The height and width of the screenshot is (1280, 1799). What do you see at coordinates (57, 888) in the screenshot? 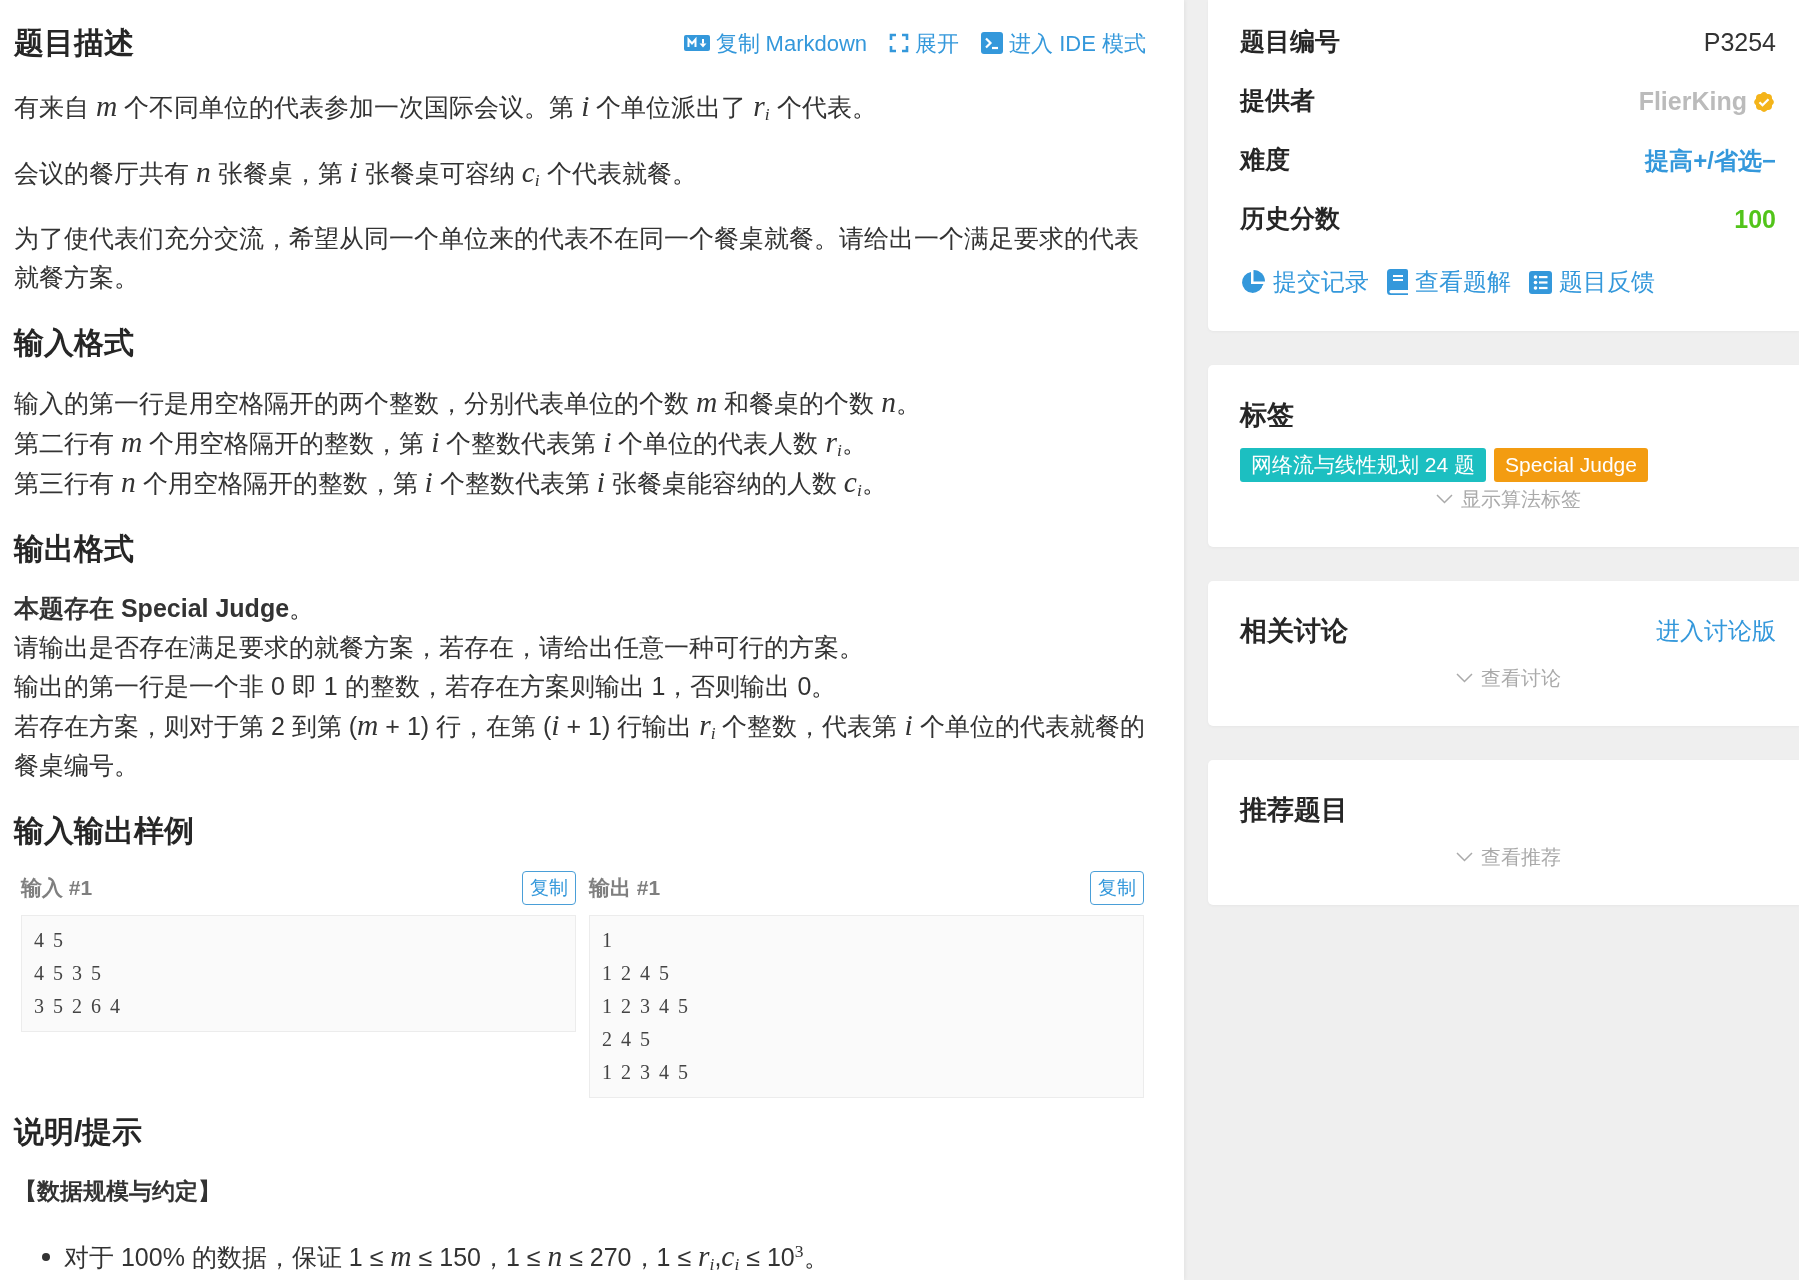
I see `sample-label: 输入 #1` at bounding box center [57, 888].